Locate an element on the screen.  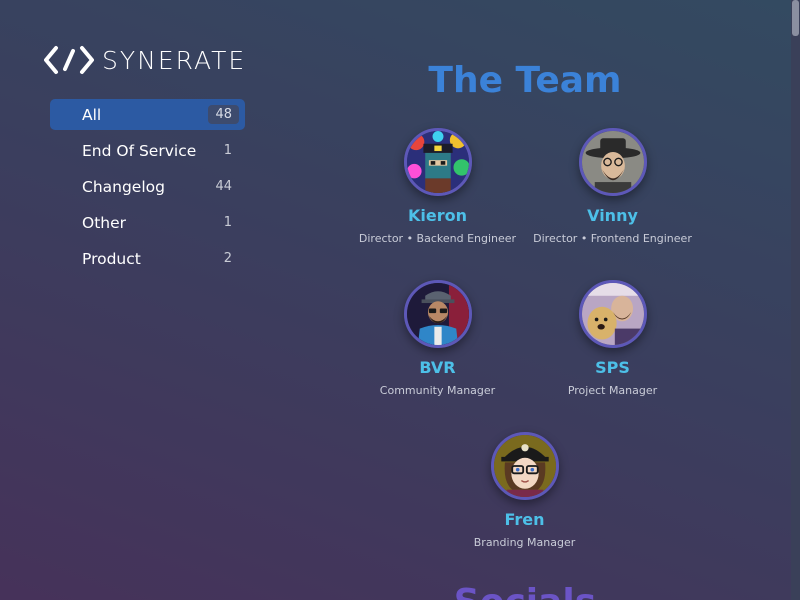
brand-logo: SYNERATE is located at coordinates (145, 60).